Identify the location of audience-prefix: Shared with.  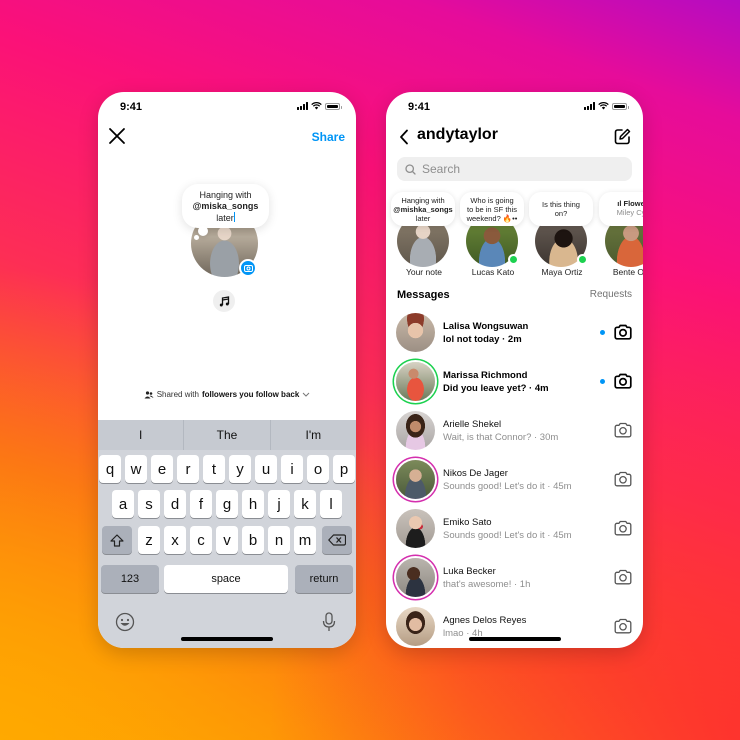
(177, 394).